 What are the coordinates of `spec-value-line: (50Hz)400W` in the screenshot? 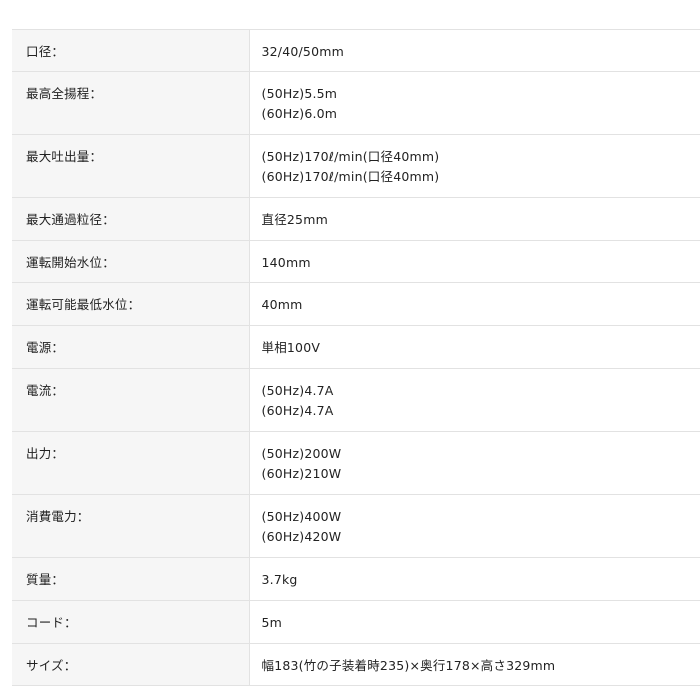 It's located at (301, 516).